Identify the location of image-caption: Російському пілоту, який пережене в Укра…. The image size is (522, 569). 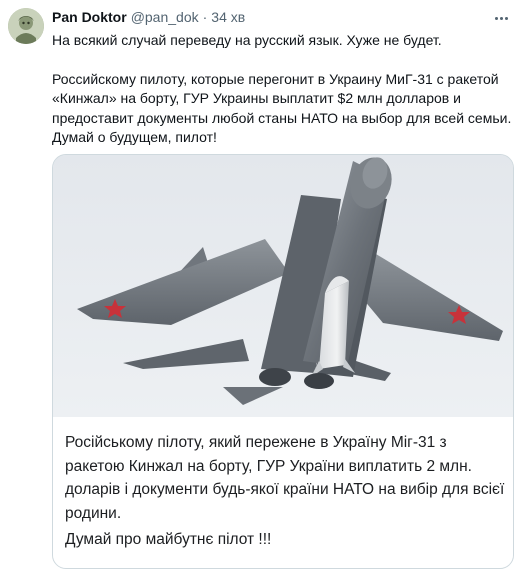
(285, 478).